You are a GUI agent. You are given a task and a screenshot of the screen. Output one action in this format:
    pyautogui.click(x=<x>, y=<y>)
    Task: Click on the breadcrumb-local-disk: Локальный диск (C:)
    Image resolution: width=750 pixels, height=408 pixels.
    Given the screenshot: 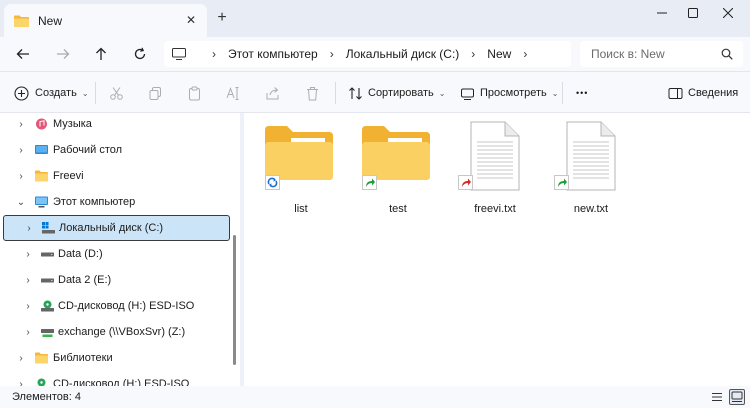 What is the action you would take?
    pyautogui.click(x=403, y=54)
    